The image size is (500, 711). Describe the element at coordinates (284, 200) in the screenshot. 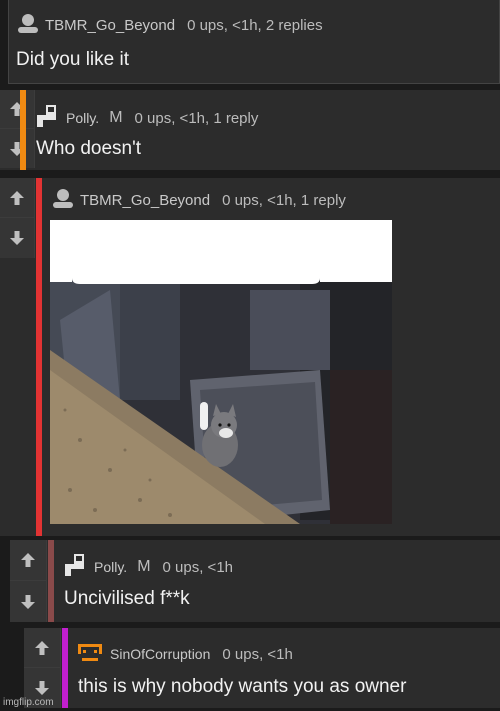

I see `comment-3-stats: 0 ups, <1h, 1 reply` at that location.